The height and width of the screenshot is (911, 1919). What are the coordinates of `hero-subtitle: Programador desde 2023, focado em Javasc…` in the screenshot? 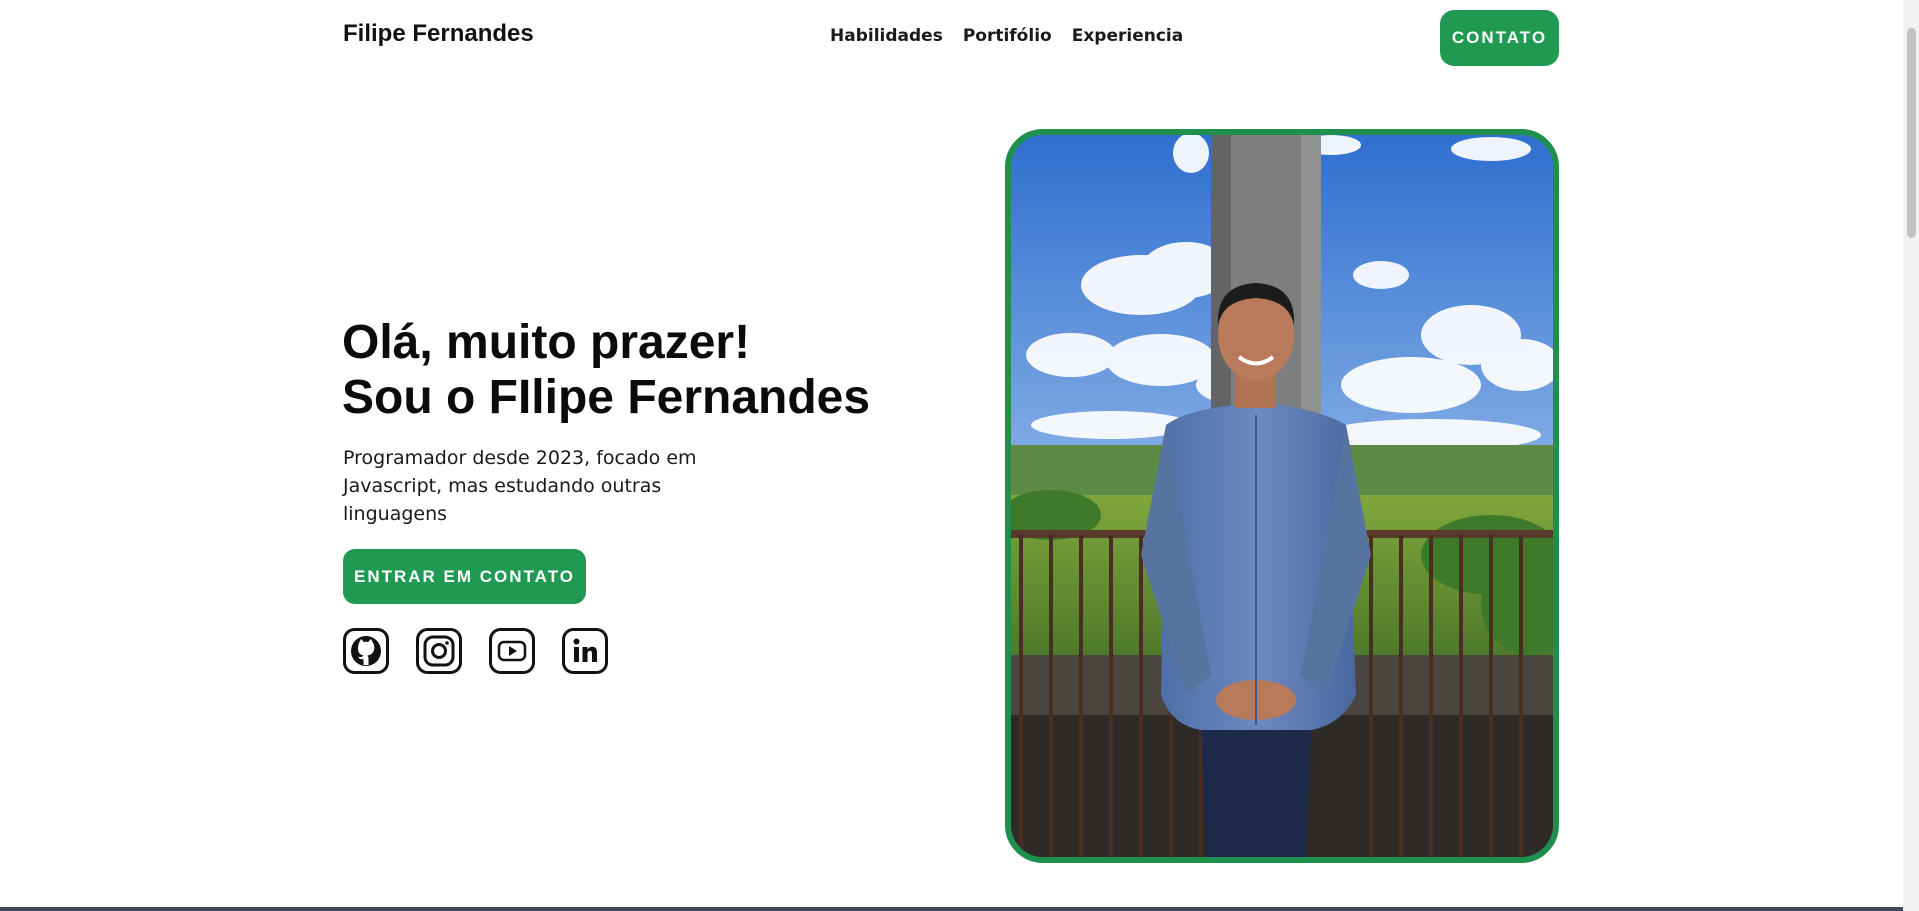 It's located at (520, 486).